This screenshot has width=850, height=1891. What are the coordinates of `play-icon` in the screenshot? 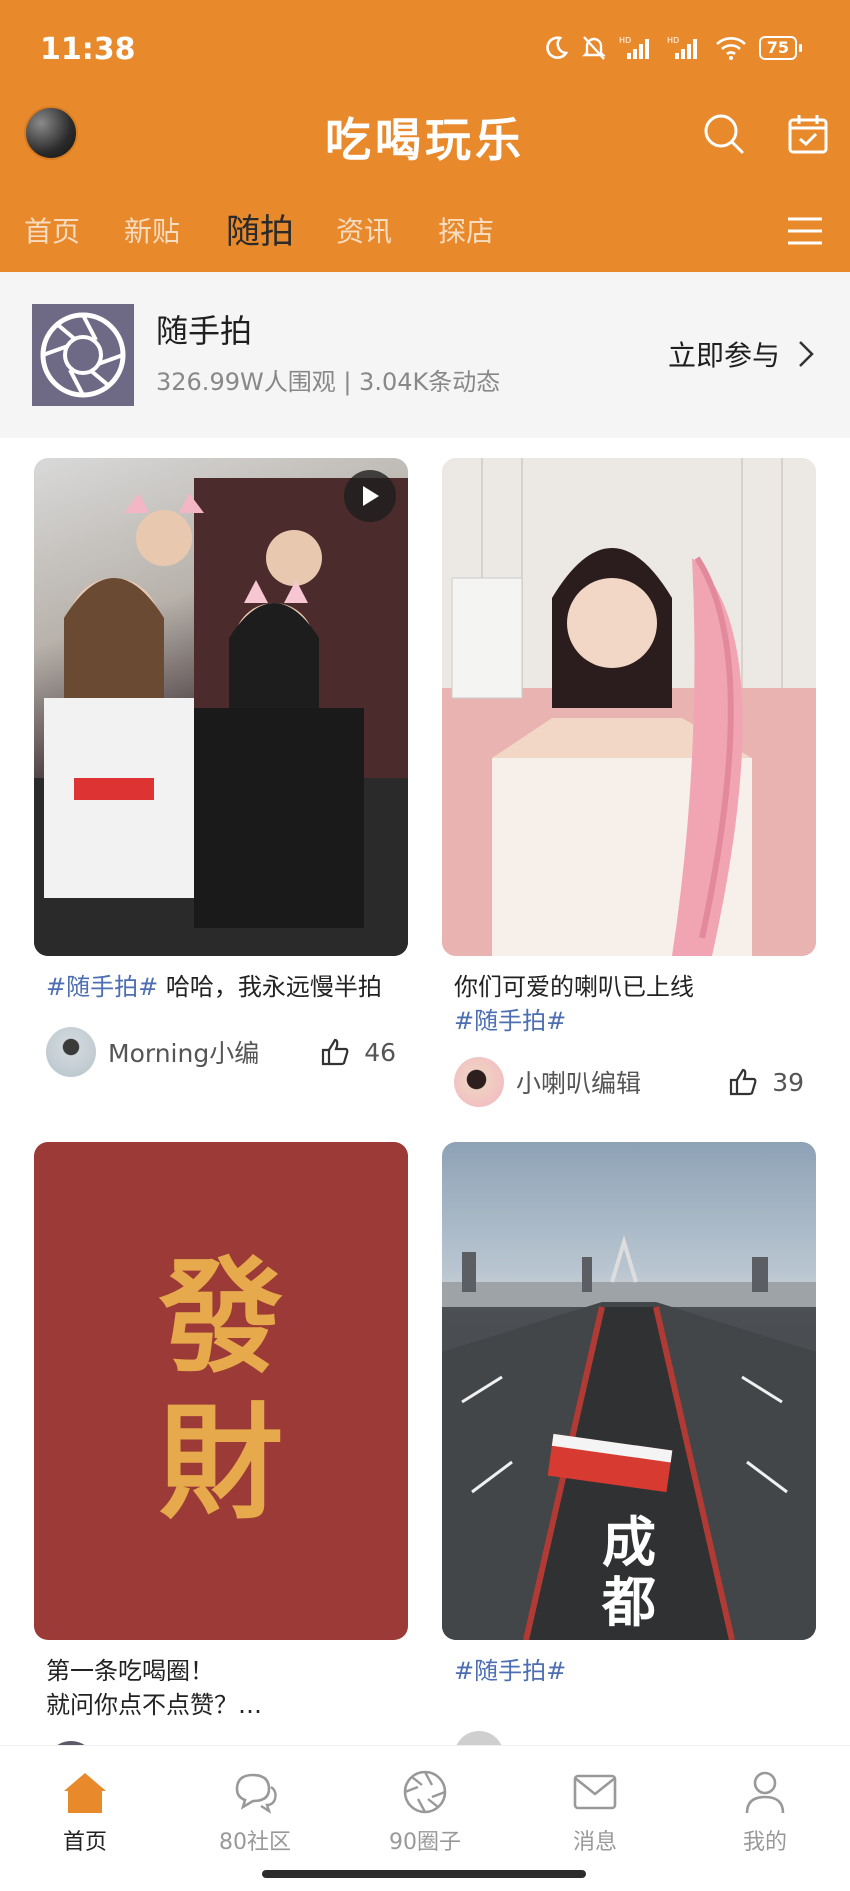 It's located at (371, 496).